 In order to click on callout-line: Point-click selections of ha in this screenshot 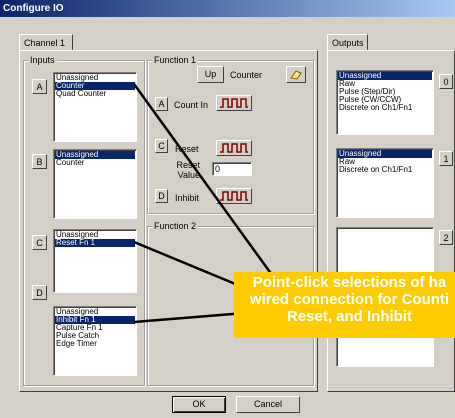, I will do `click(349, 282)`.